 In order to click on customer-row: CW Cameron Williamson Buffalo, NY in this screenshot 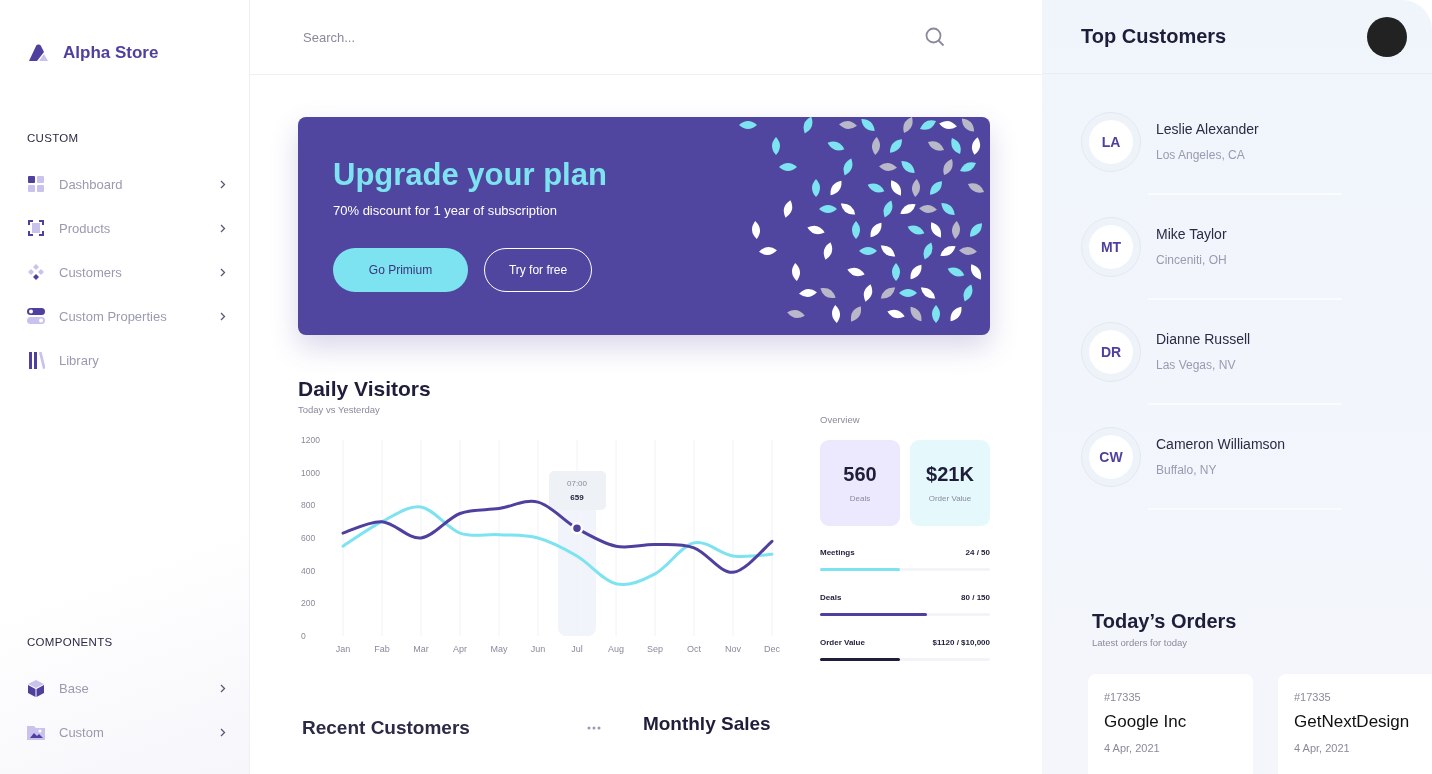, I will do `click(1237, 456)`.